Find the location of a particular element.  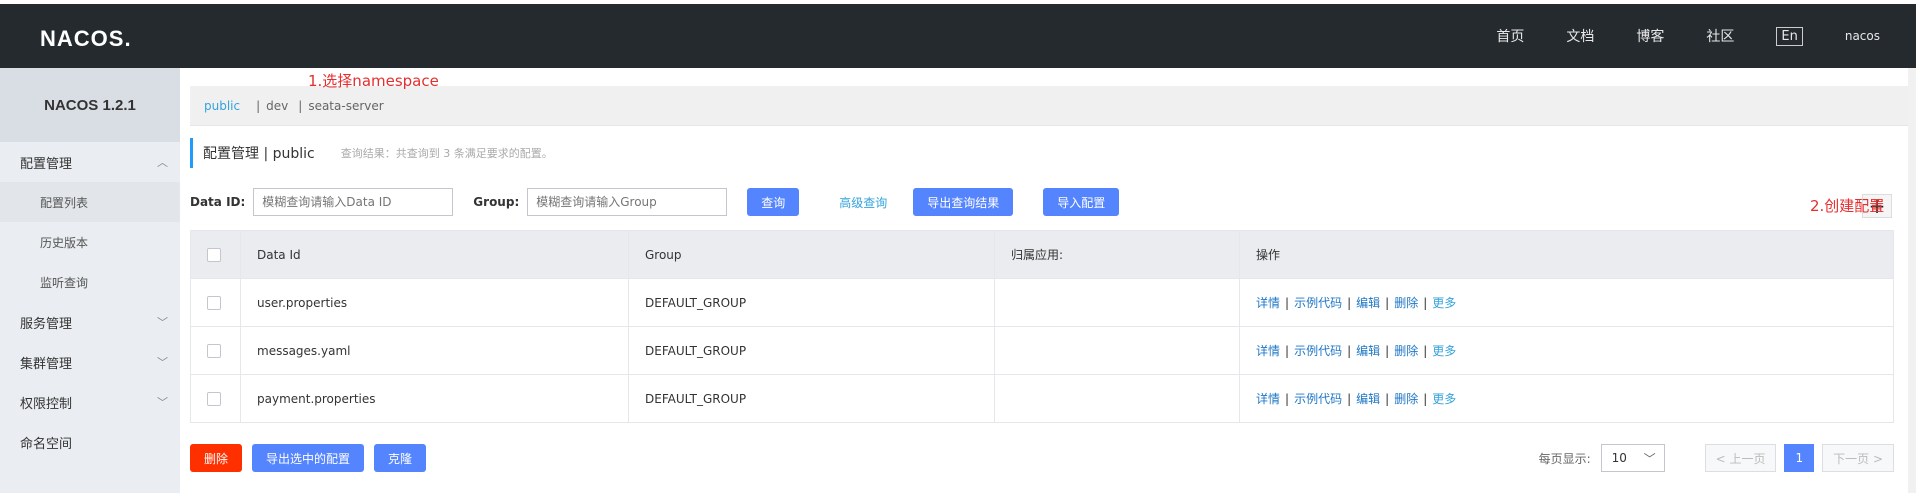

sidebar-item-namespace: 命名空间 is located at coordinates (90, 442).